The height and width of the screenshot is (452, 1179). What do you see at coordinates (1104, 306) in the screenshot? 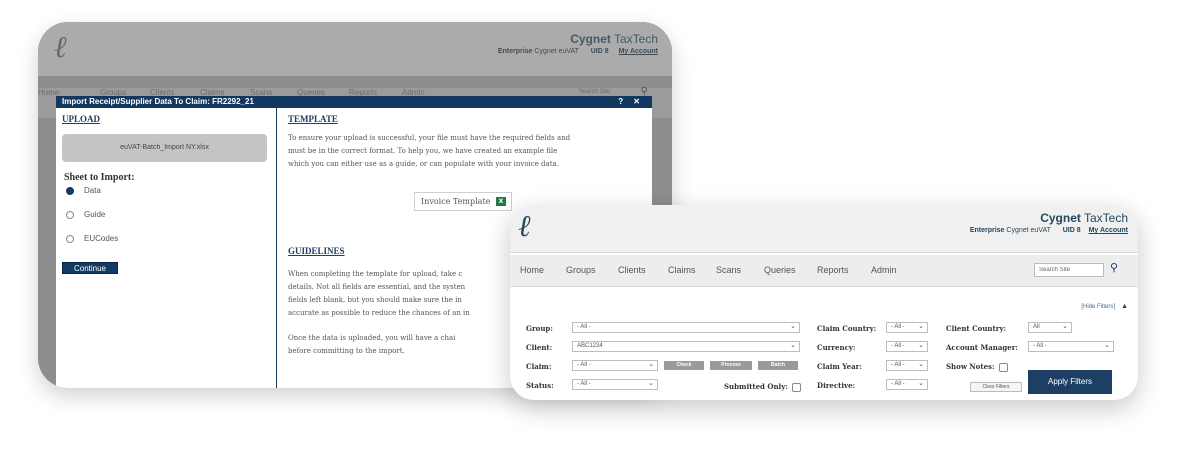
I see `hide-filters-link: [Hide Filters] ▲` at bounding box center [1104, 306].